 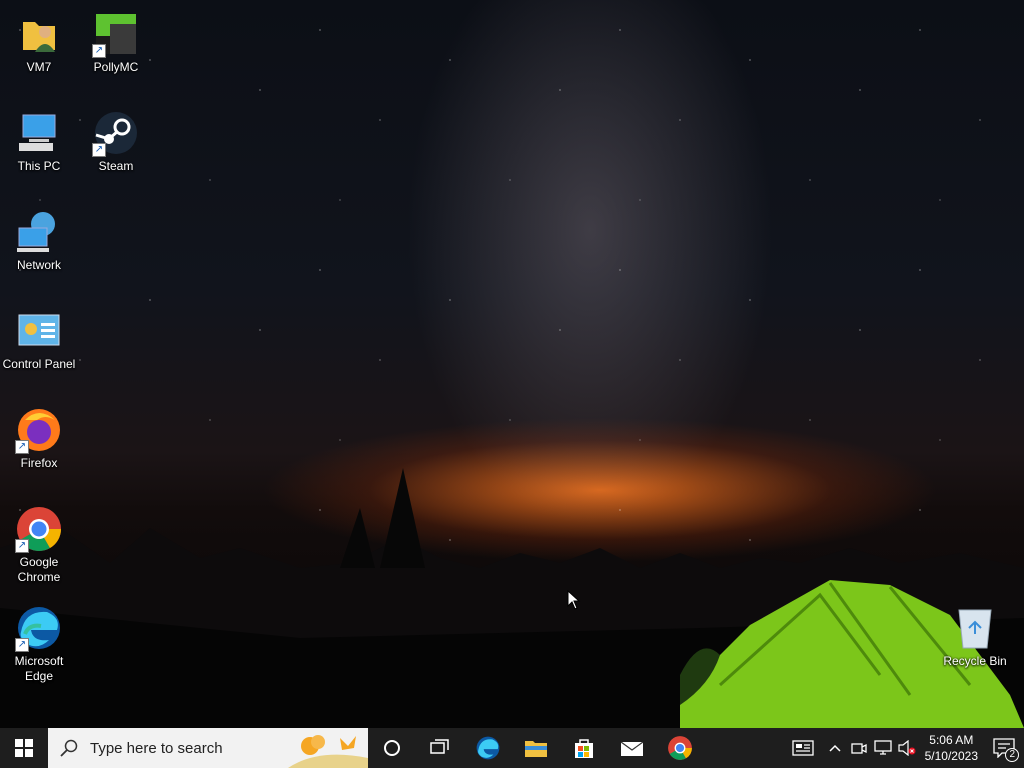 I want to click on desktop-icon-label: Google Chrome, so click(x=39, y=569).